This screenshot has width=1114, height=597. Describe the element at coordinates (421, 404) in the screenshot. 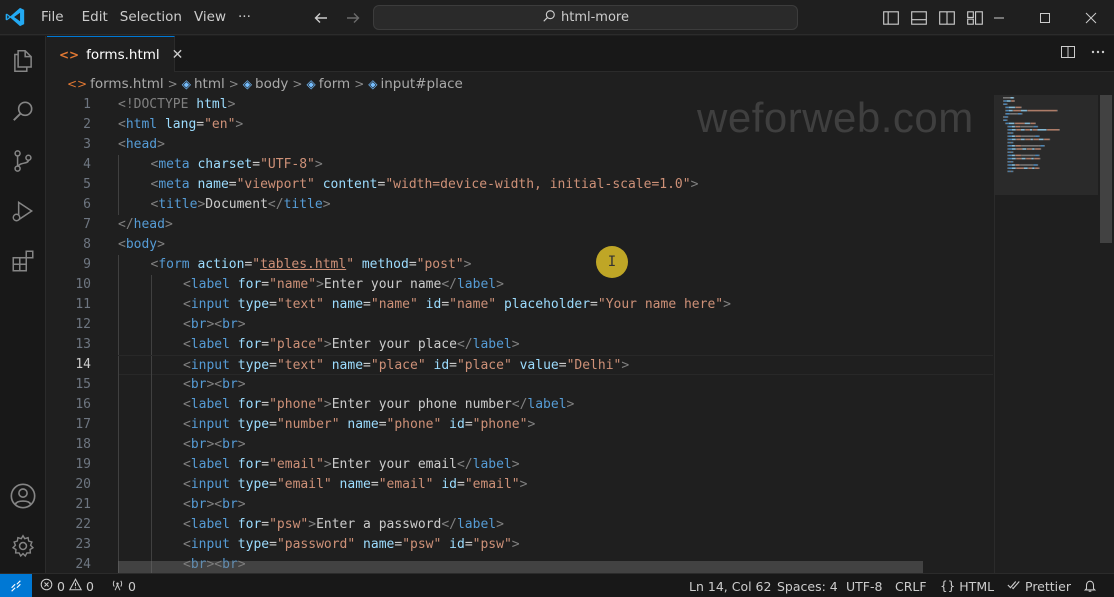

I see `code-token: Enter your phone number` at that location.